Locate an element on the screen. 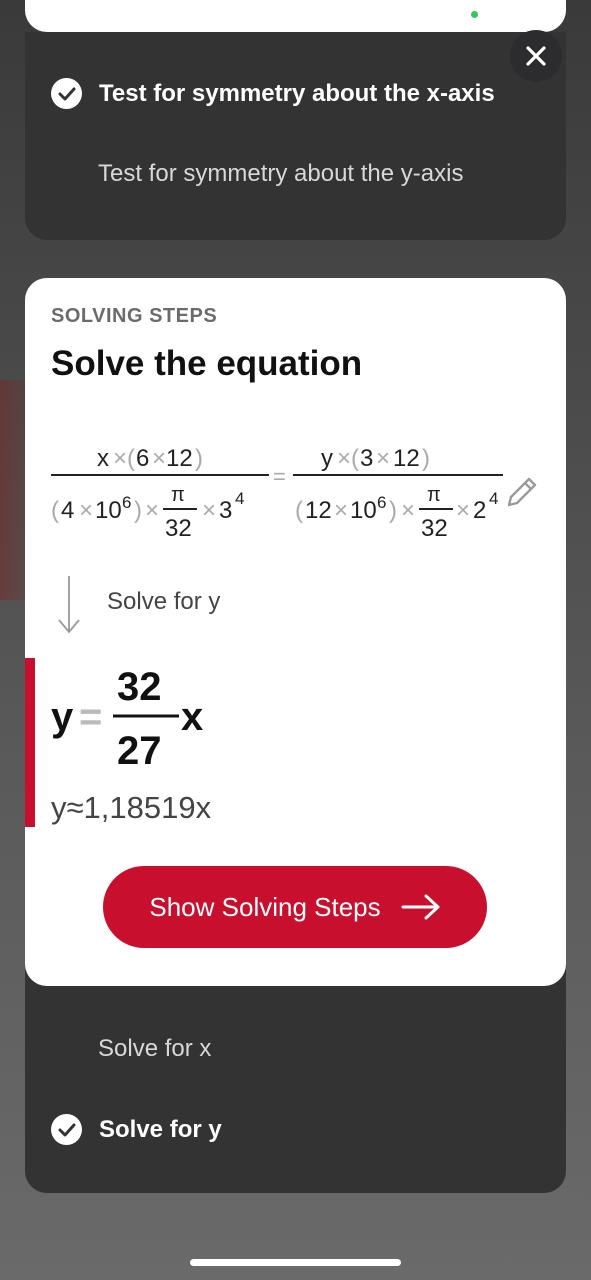 Image resolution: width=591 pixels, height=1280 pixels. close-icon is located at coordinates (536, 56).